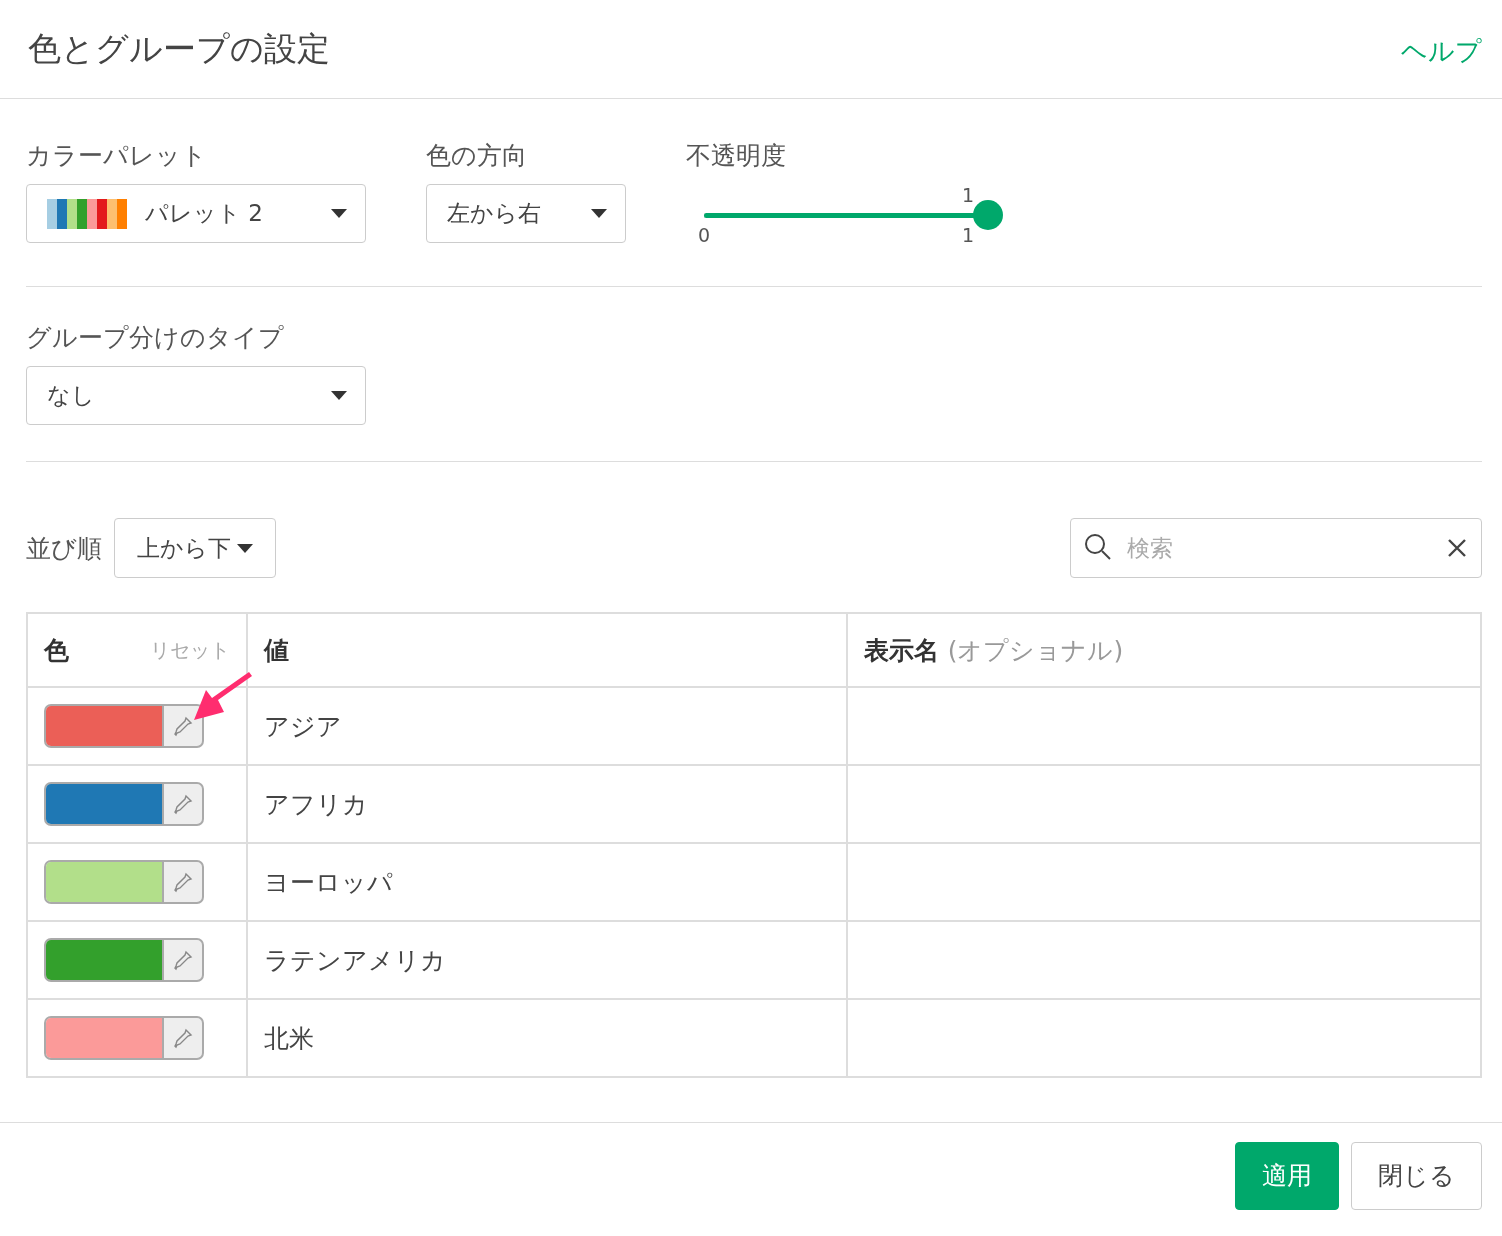  I want to click on field-label: グループ分けのタイプ, so click(155, 338).